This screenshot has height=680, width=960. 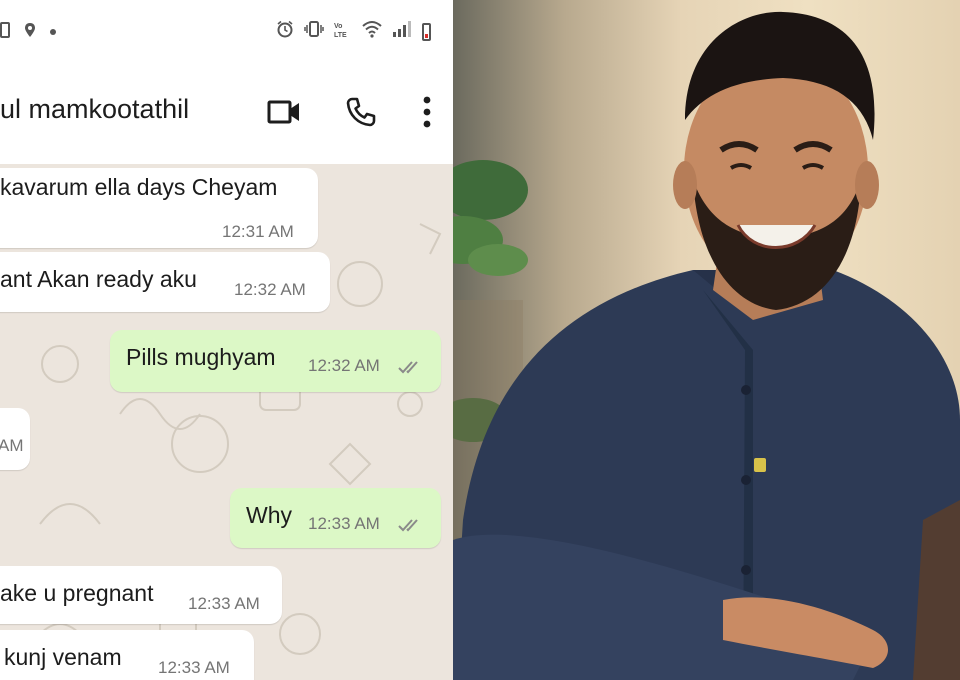 What do you see at coordinates (314, 31) in the screenshot?
I see `vibrate-icon` at bounding box center [314, 31].